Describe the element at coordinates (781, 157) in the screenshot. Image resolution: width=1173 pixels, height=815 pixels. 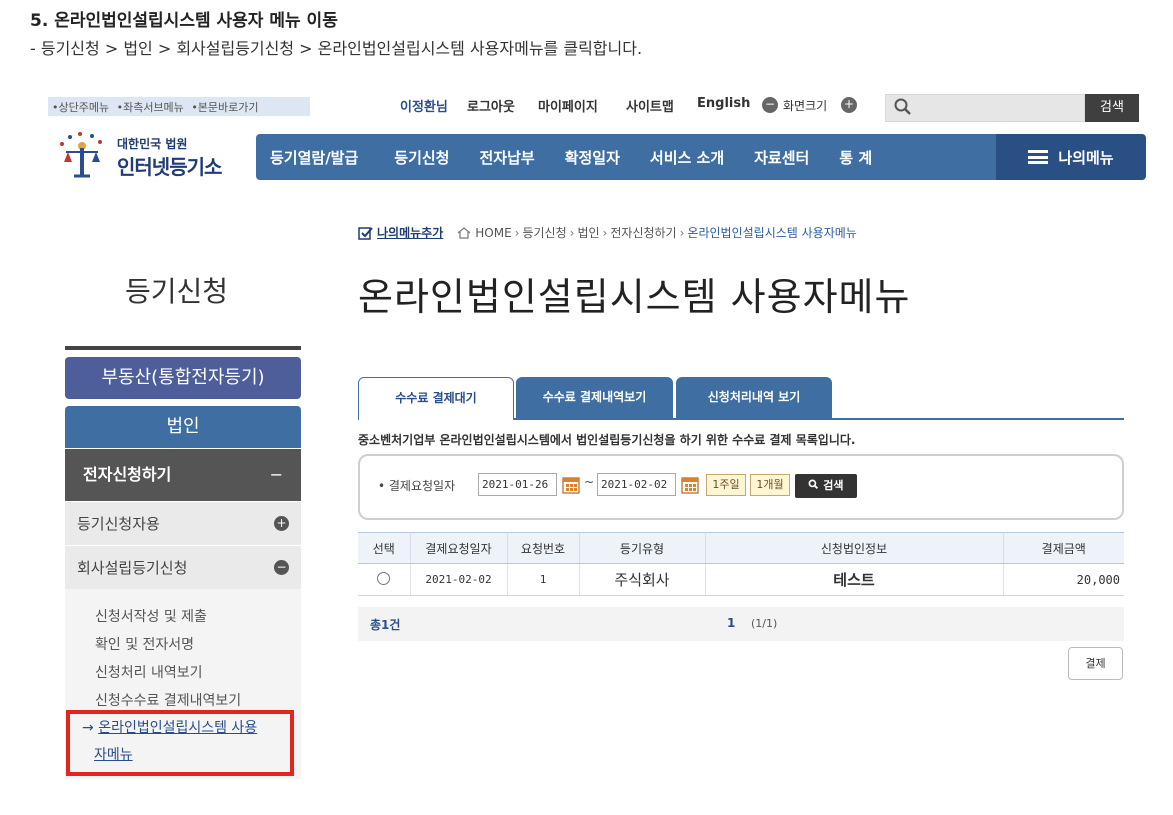
I see `gnb-item-resources: 자료센터` at that location.